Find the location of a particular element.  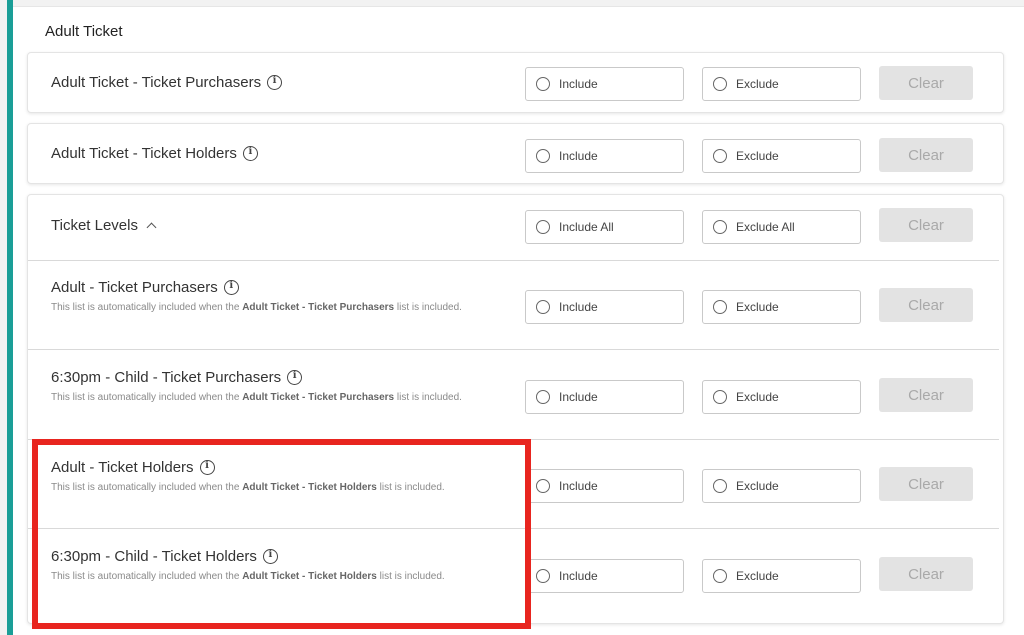

row-title-label: Adult Ticket - Ticket Holders is located at coordinates (144, 153).